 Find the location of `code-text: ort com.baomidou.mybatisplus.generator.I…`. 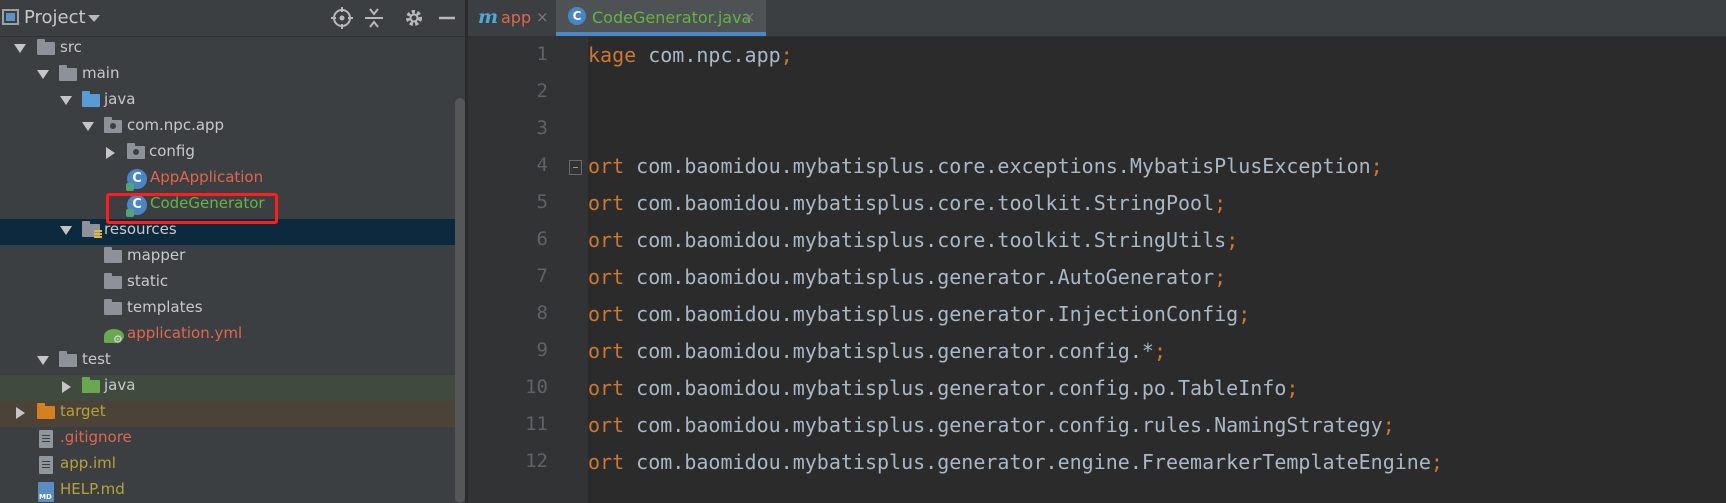

code-text: ort com.baomidou.mybatisplus.generator.I… is located at coordinates (919, 314).